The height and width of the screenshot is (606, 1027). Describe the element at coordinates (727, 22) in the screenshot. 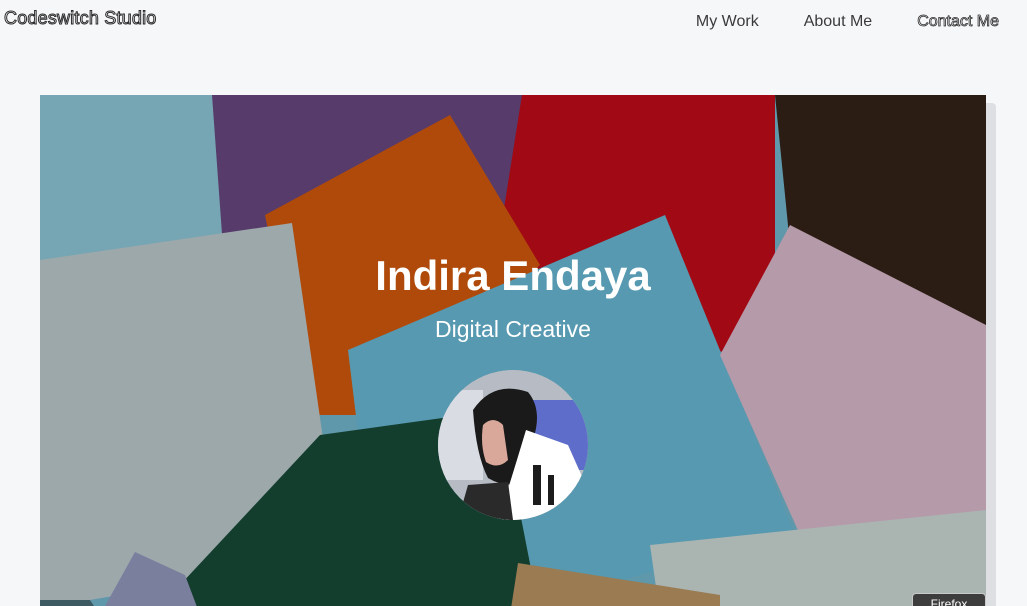

I see `nav-my-work: My Work` at that location.